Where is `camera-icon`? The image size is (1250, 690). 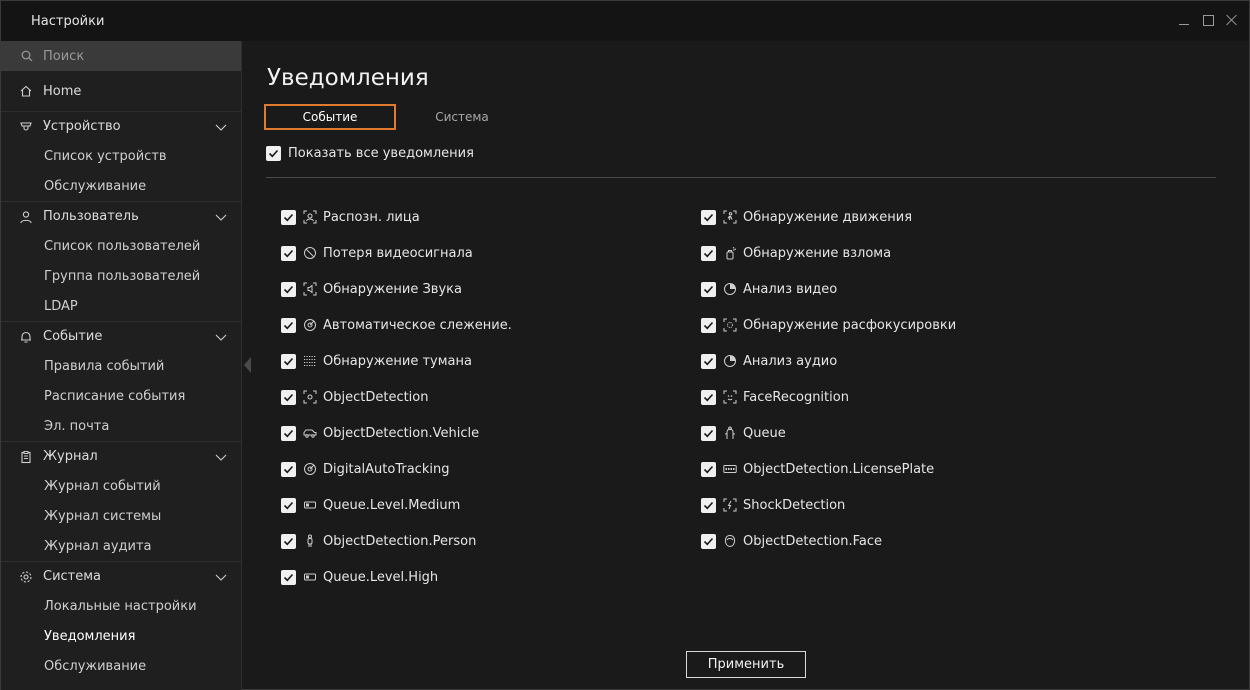 camera-icon is located at coordinates (26, 127).